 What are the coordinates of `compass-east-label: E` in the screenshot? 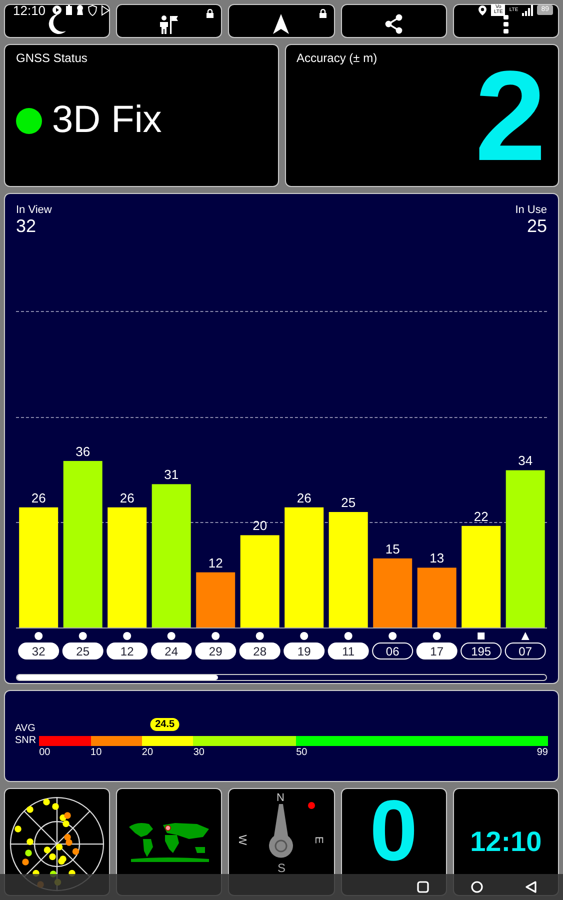 It's located at (318, 840).